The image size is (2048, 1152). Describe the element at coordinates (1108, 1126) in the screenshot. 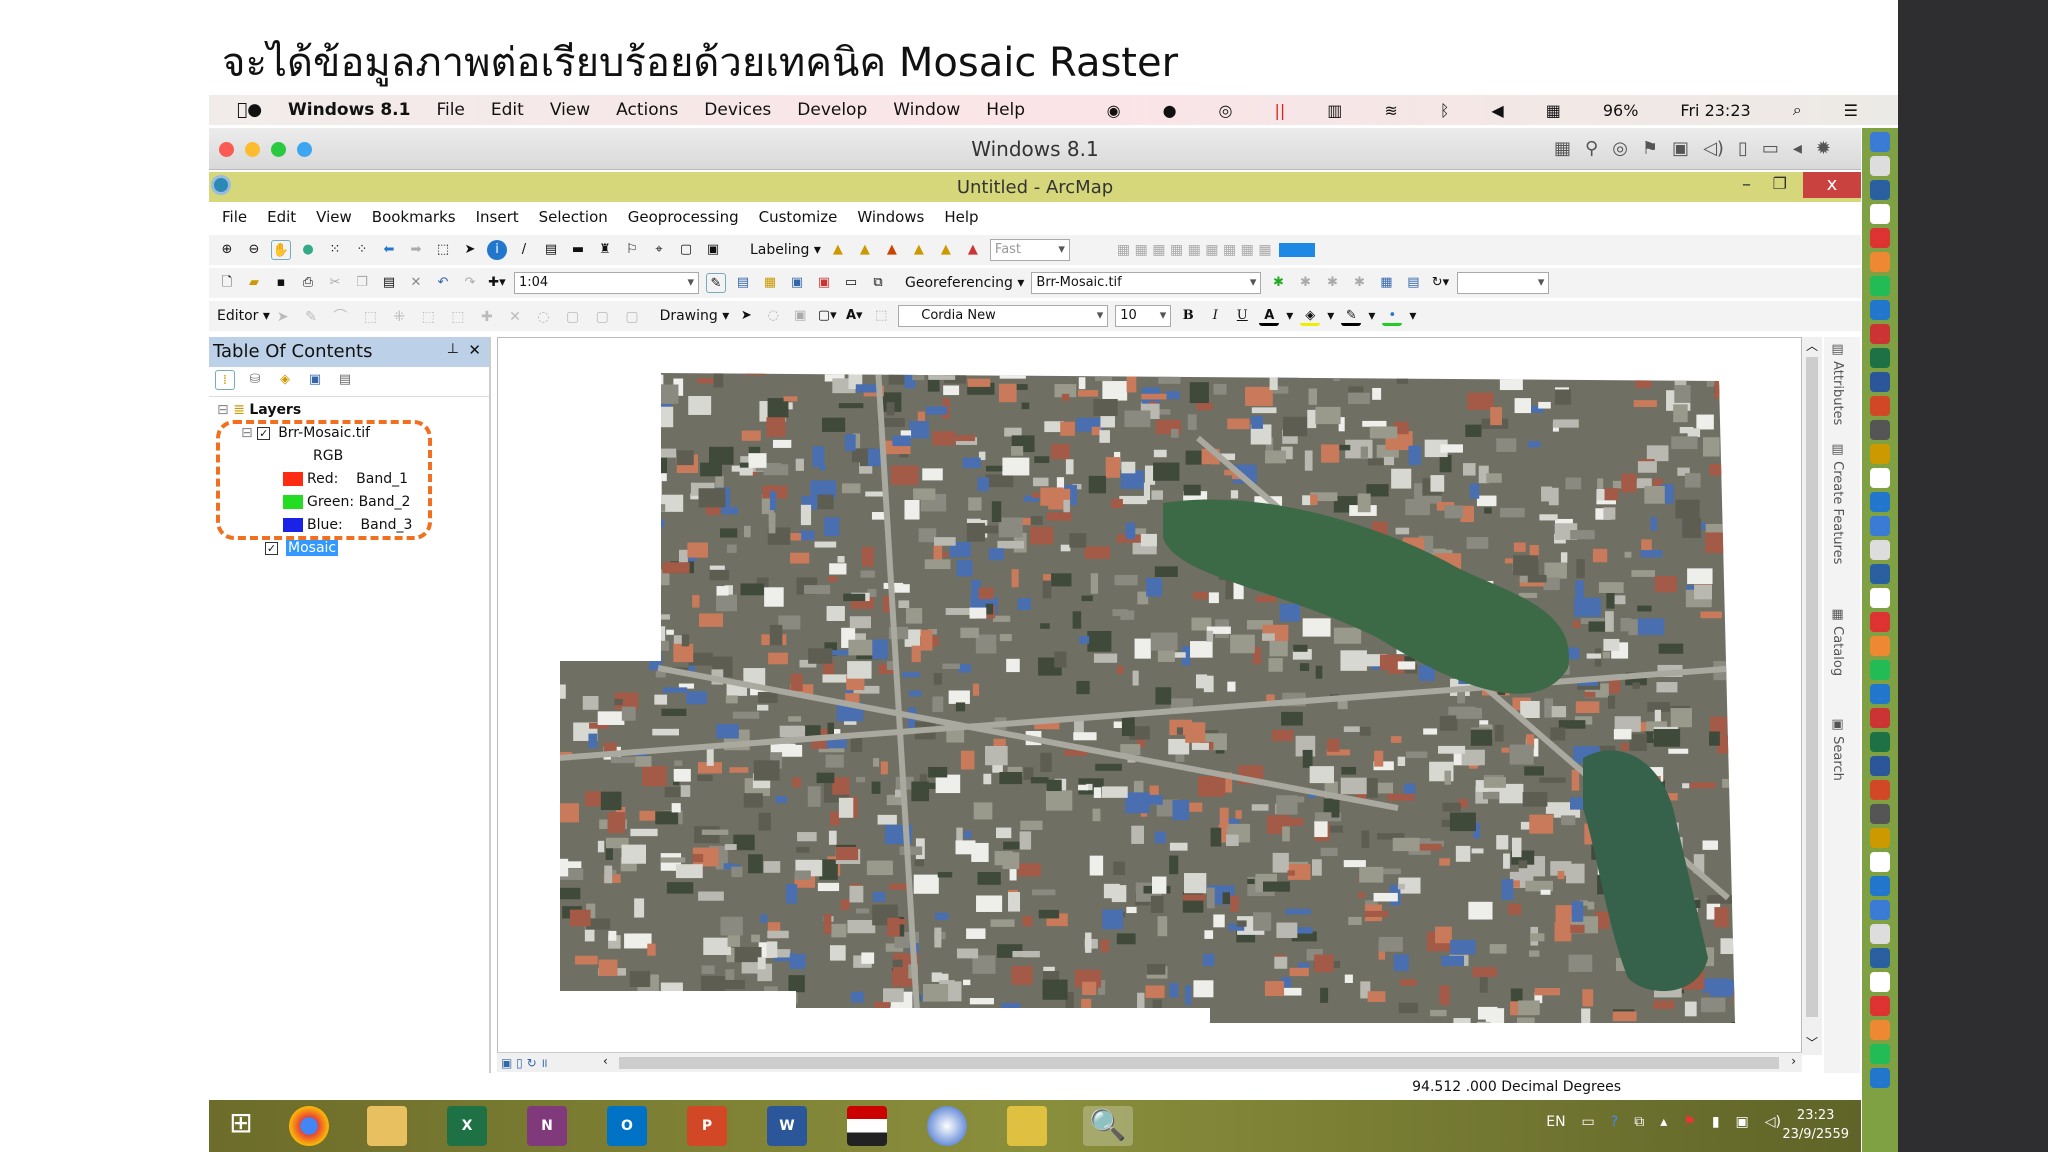

I see `arcmap-taskbar-icon: 🔍` at that location.